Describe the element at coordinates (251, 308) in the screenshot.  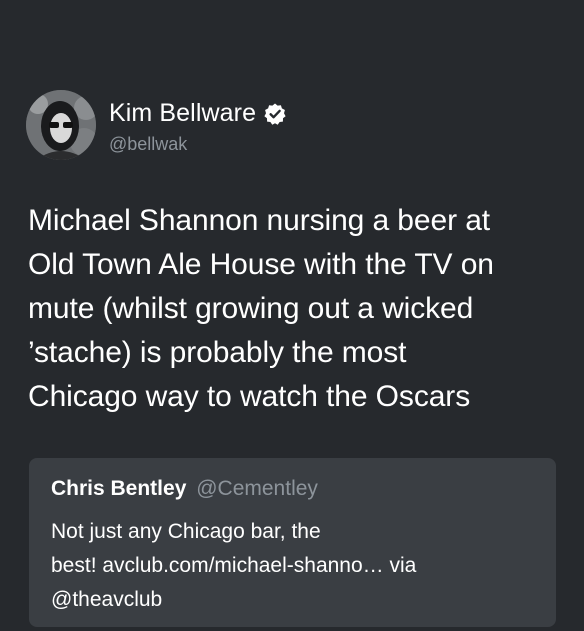
I see `tweet-text-line: mute (whilst growing out a wicked` at that location.